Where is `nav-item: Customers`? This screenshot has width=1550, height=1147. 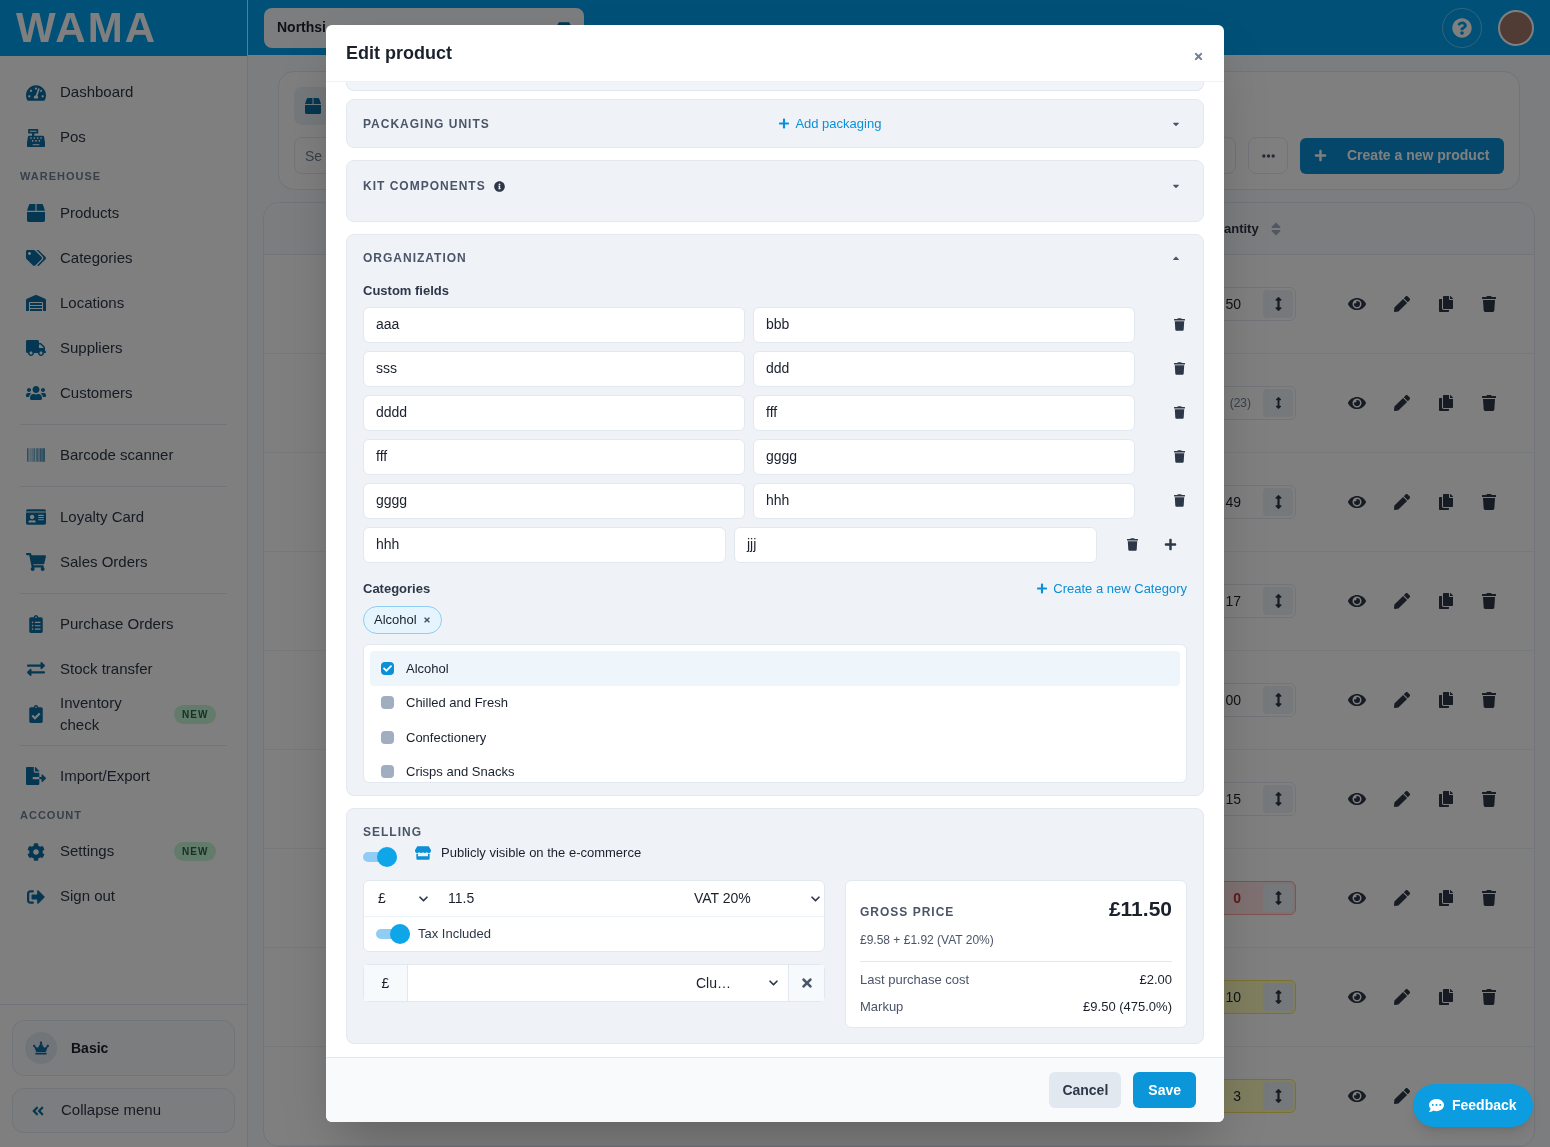 nav-item: Customers is located at coordinates (123, 393).